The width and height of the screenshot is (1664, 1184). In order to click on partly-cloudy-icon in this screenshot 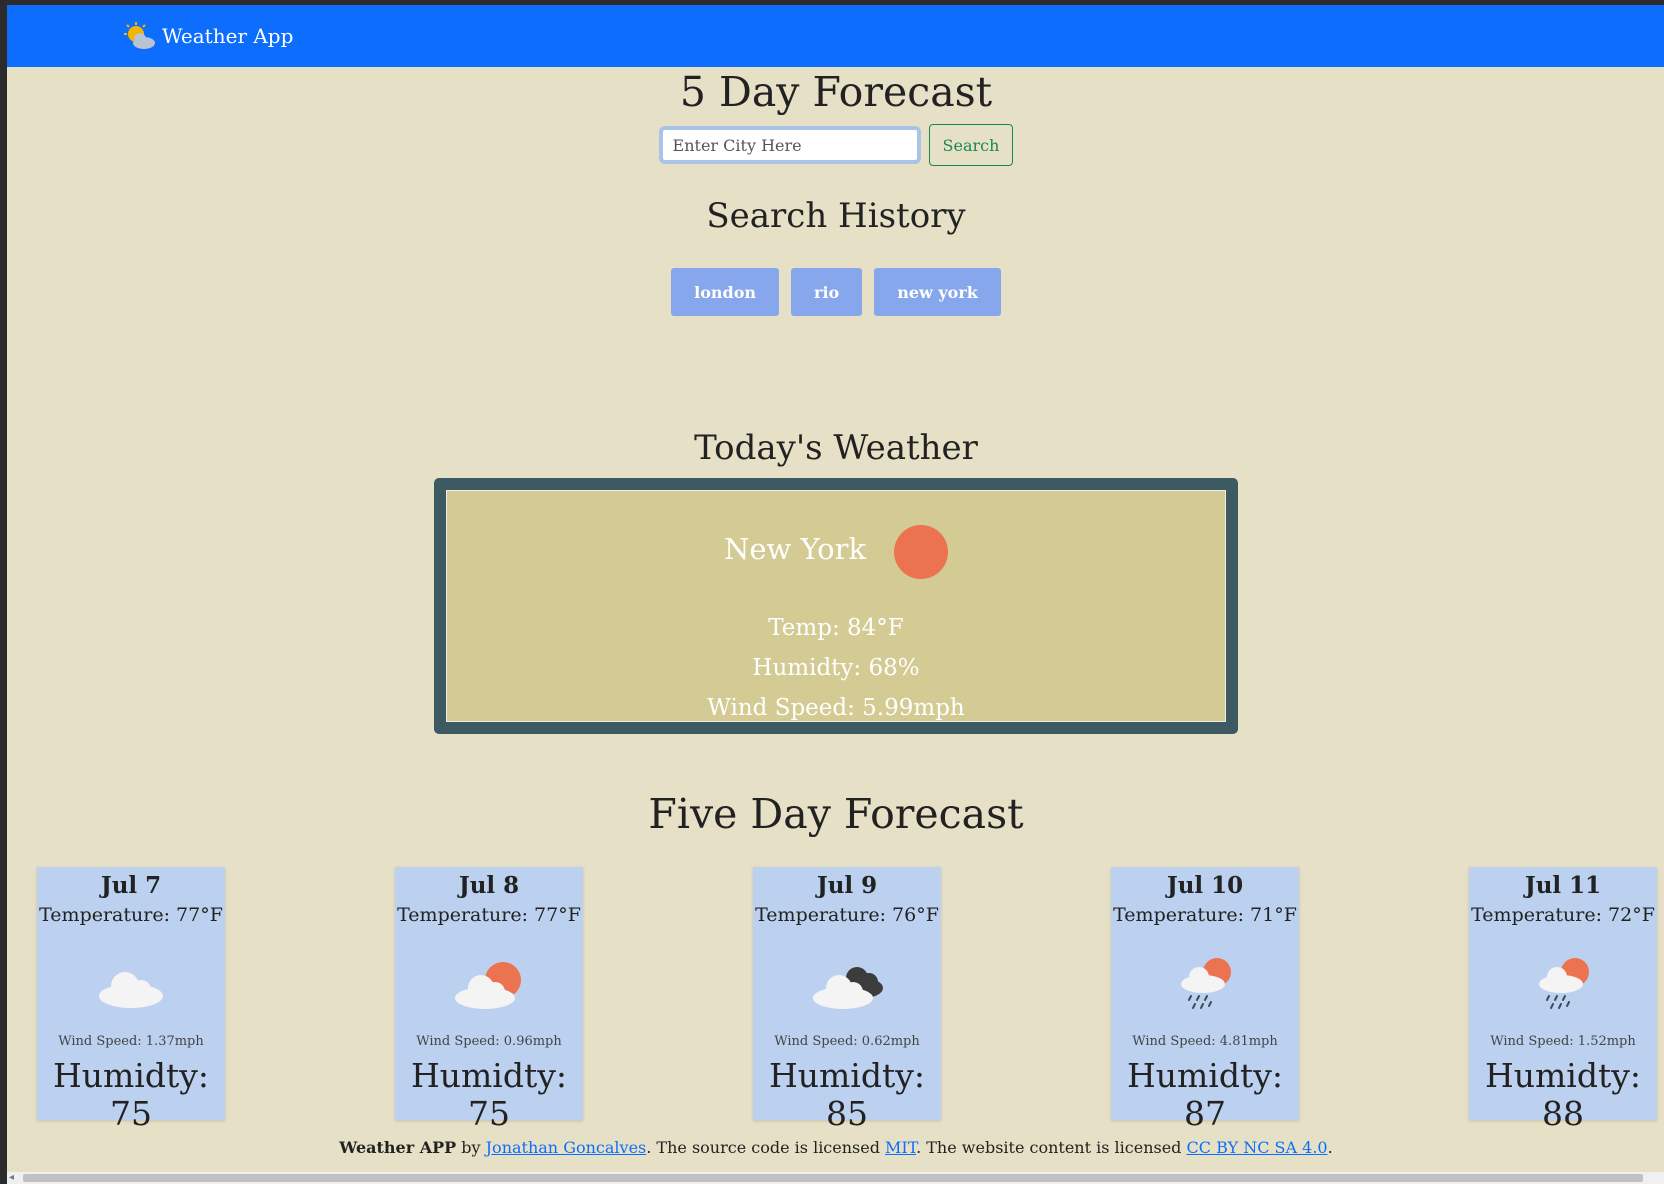, I will do `click(139, 35)`.